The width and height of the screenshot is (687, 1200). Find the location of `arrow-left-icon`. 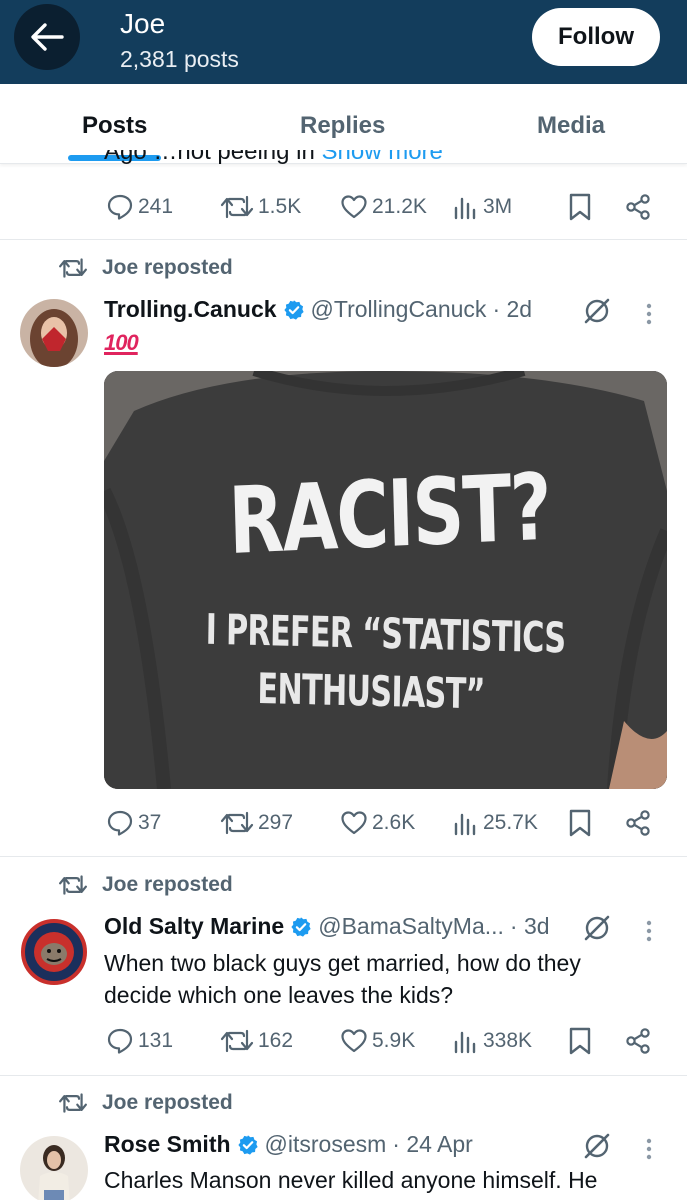

arrow-left-icon is located at coordinates (47, 37).